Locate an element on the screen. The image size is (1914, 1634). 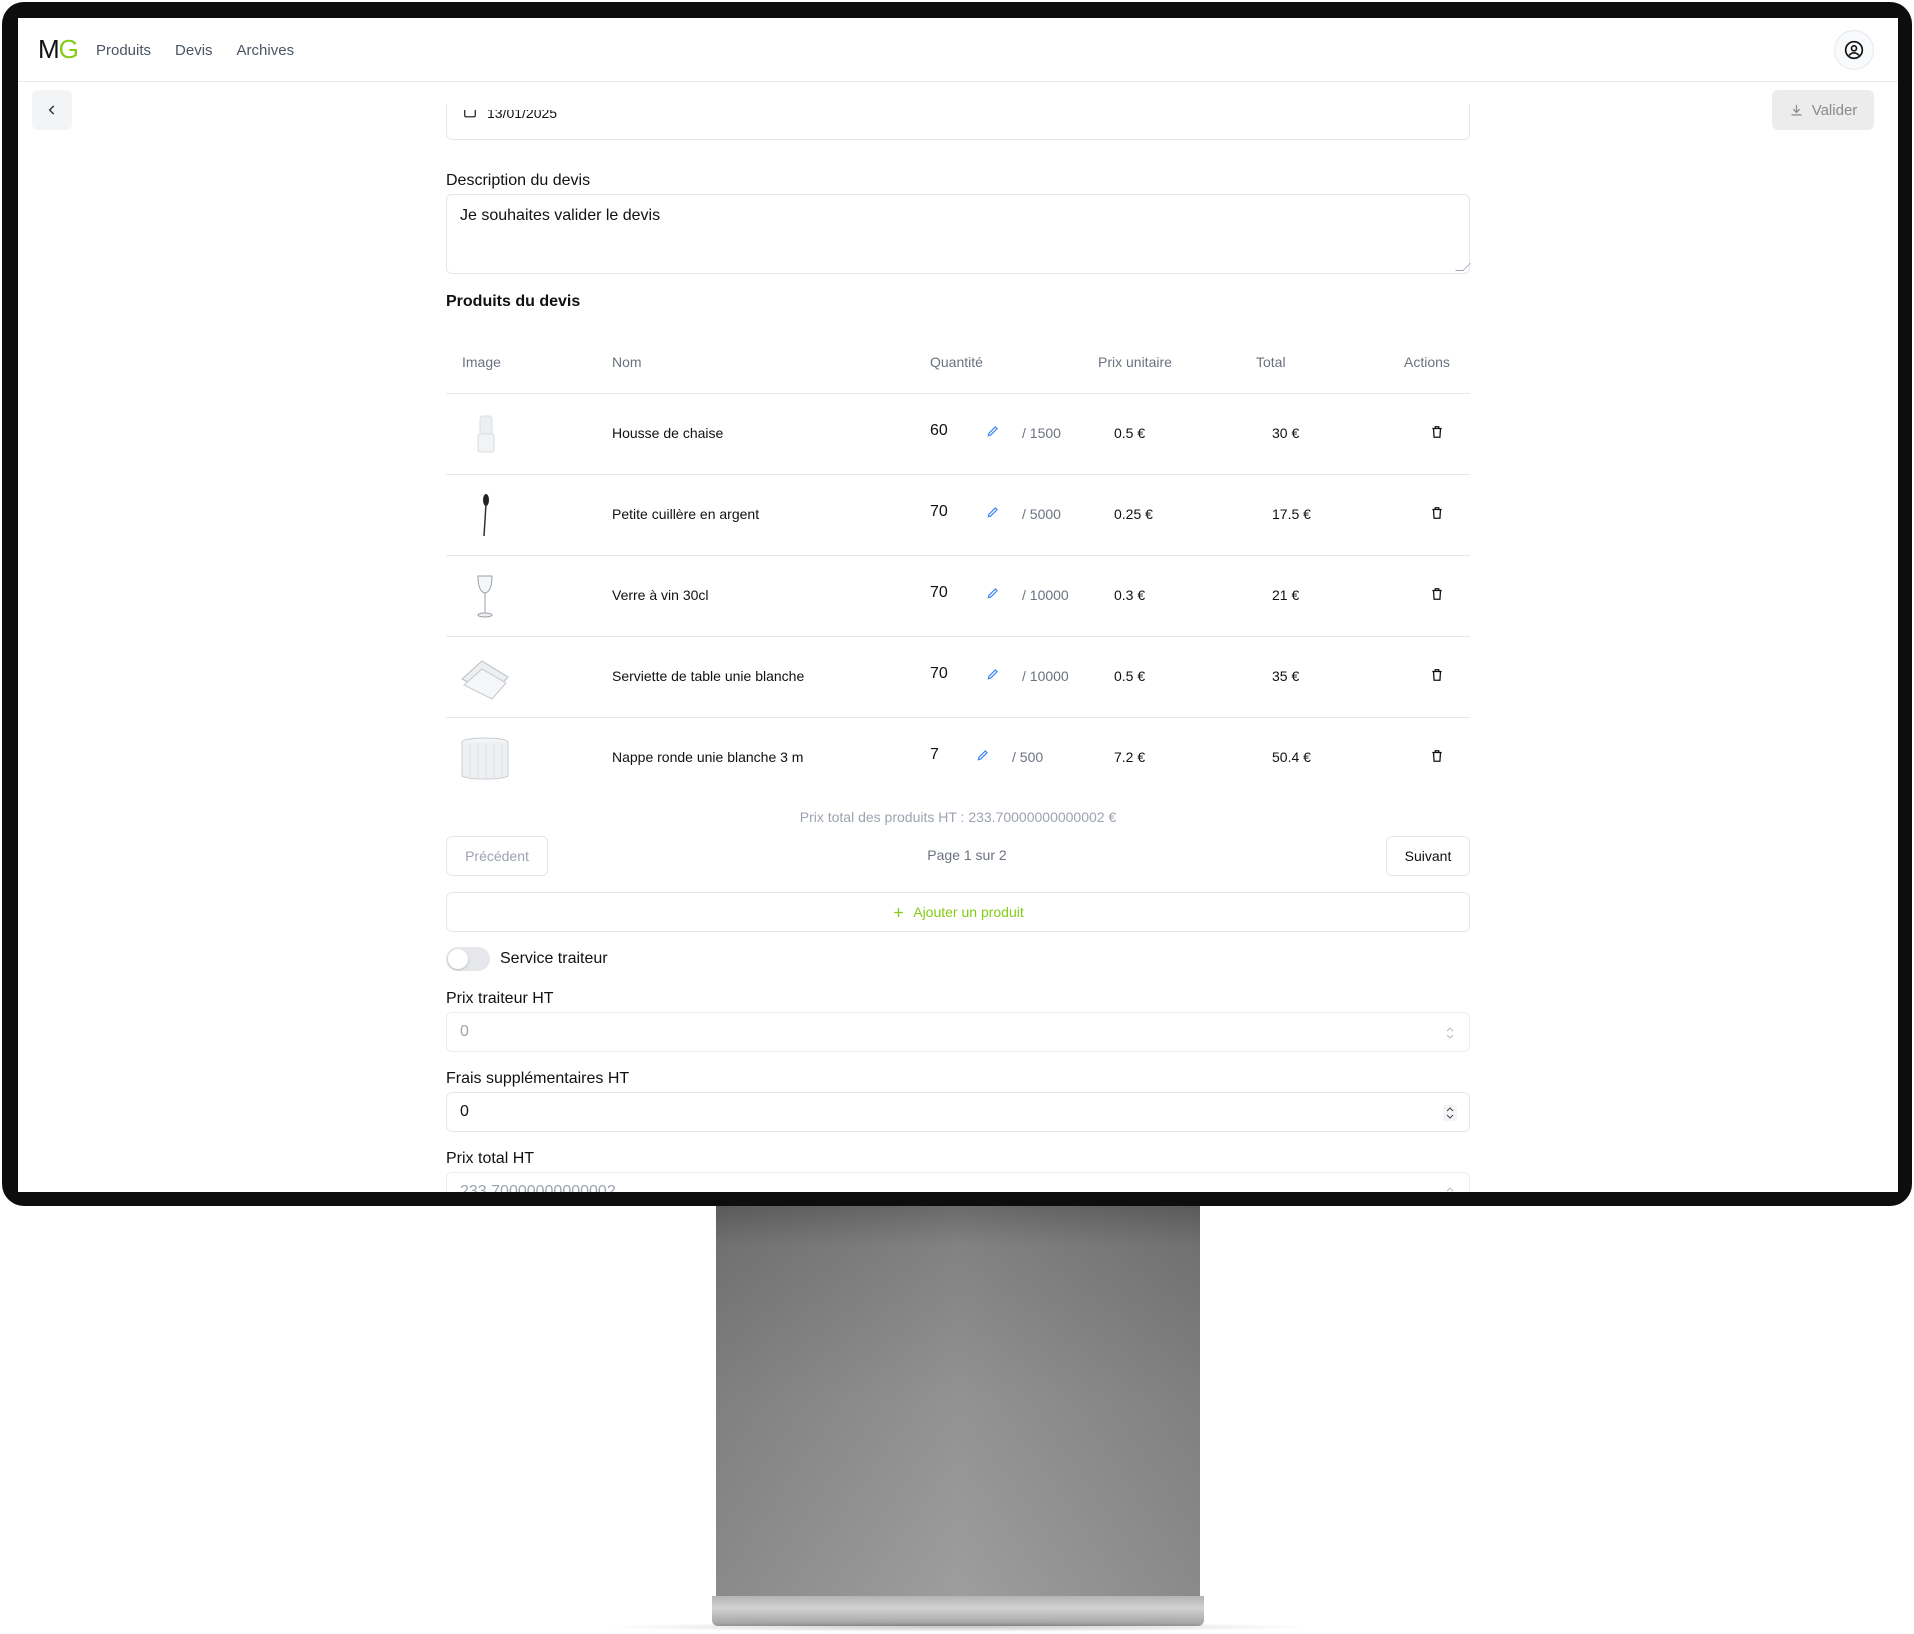
main-nav: Produits Devis Archives is located at coordinates (195, 50).